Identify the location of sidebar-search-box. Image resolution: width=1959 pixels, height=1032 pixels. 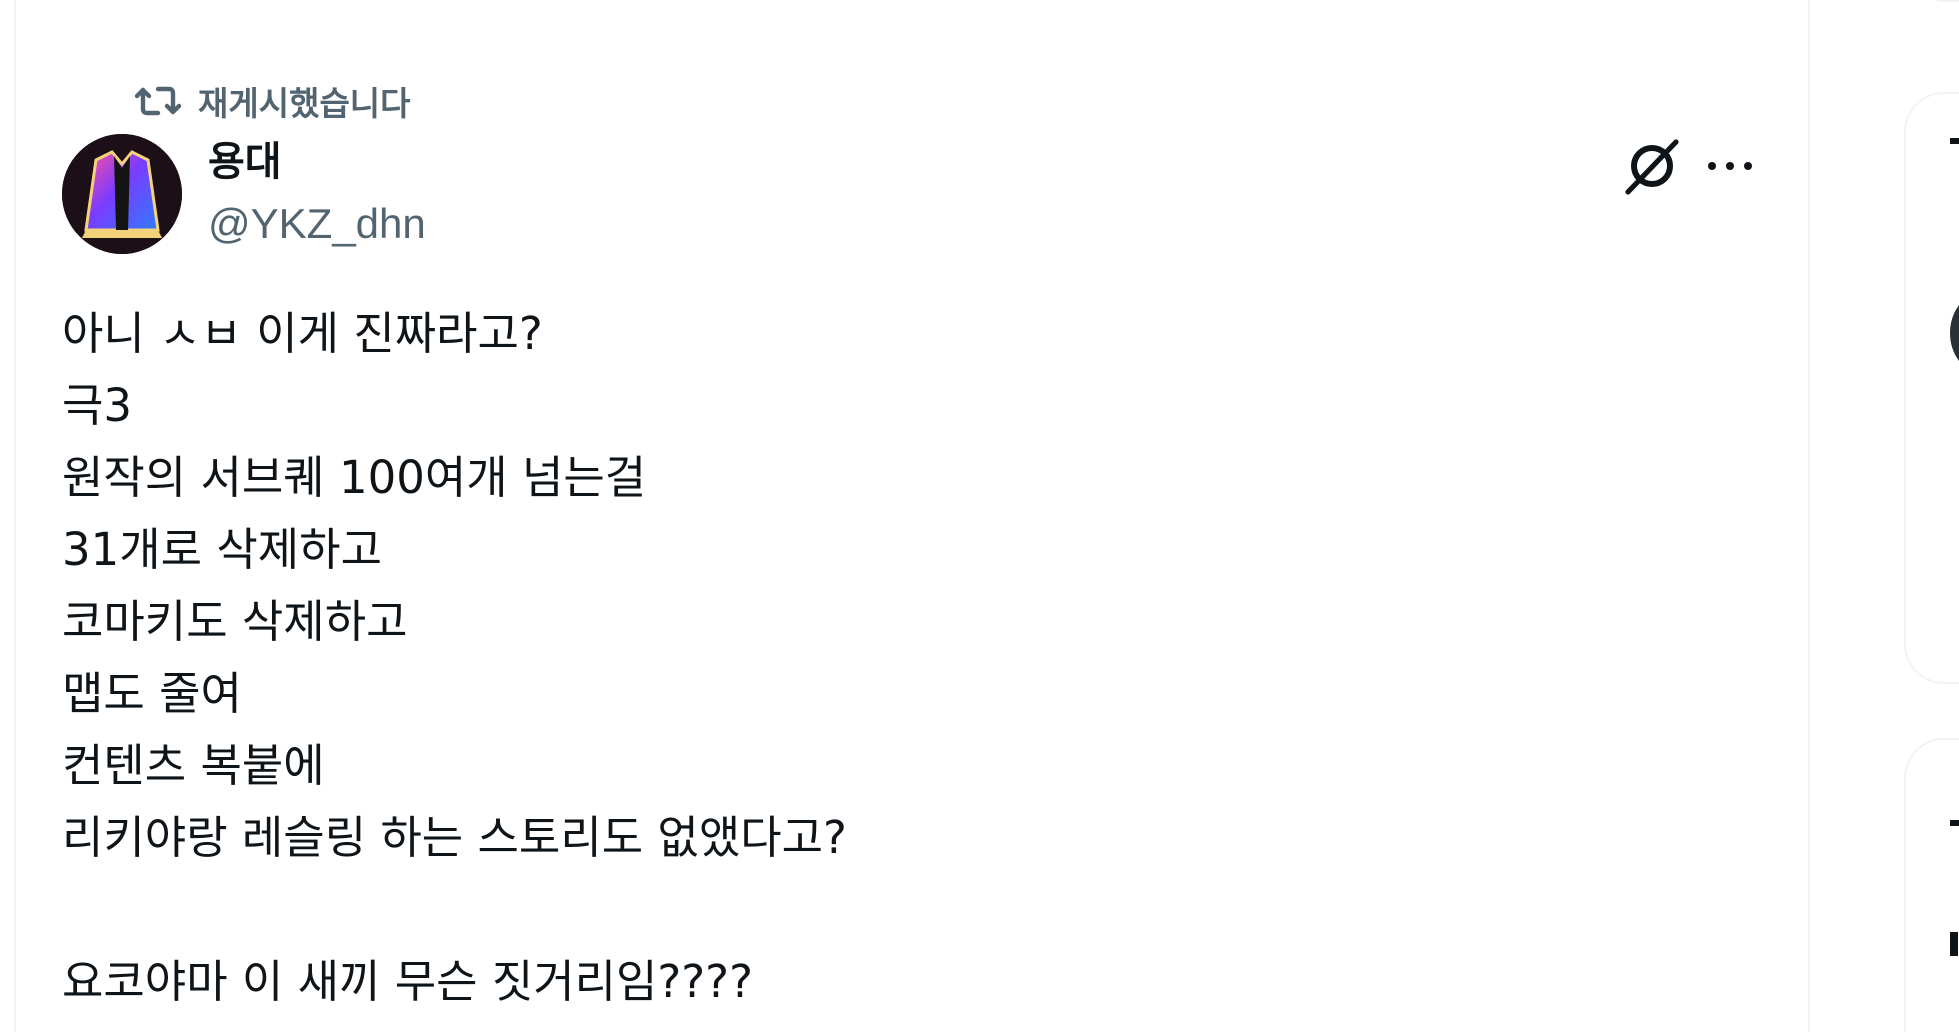
(1932, 1).